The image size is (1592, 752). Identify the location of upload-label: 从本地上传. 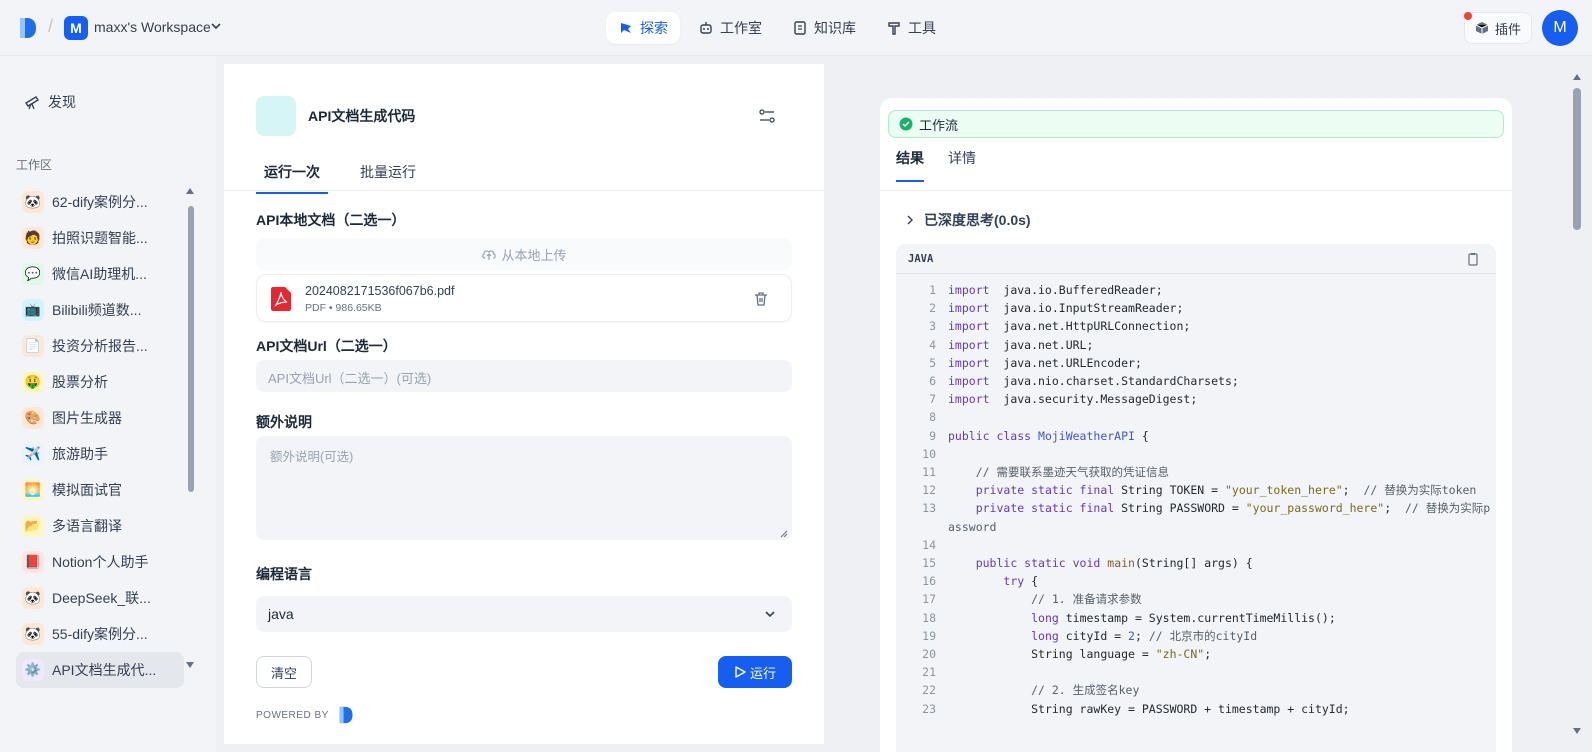
(534, 255).